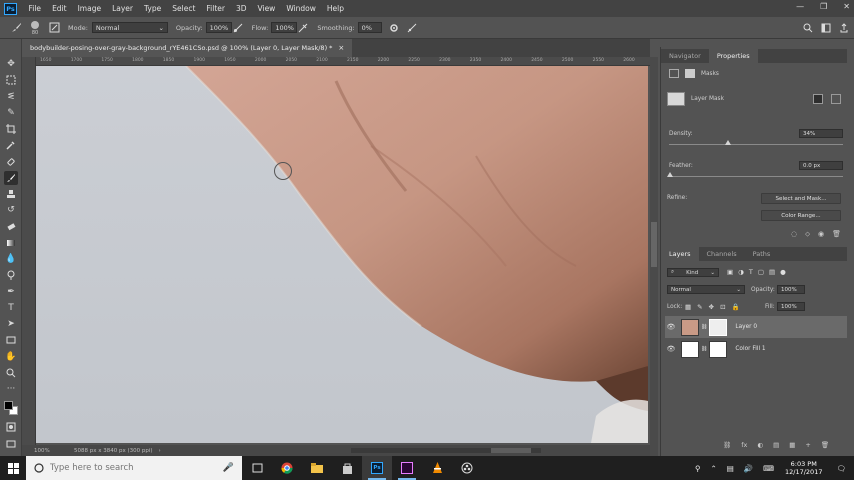 The image size is (854, 480). Describe the element at coordinates (776, 445) in the screenshot. I see `adjustment-layer-icon: ▤` at that location.